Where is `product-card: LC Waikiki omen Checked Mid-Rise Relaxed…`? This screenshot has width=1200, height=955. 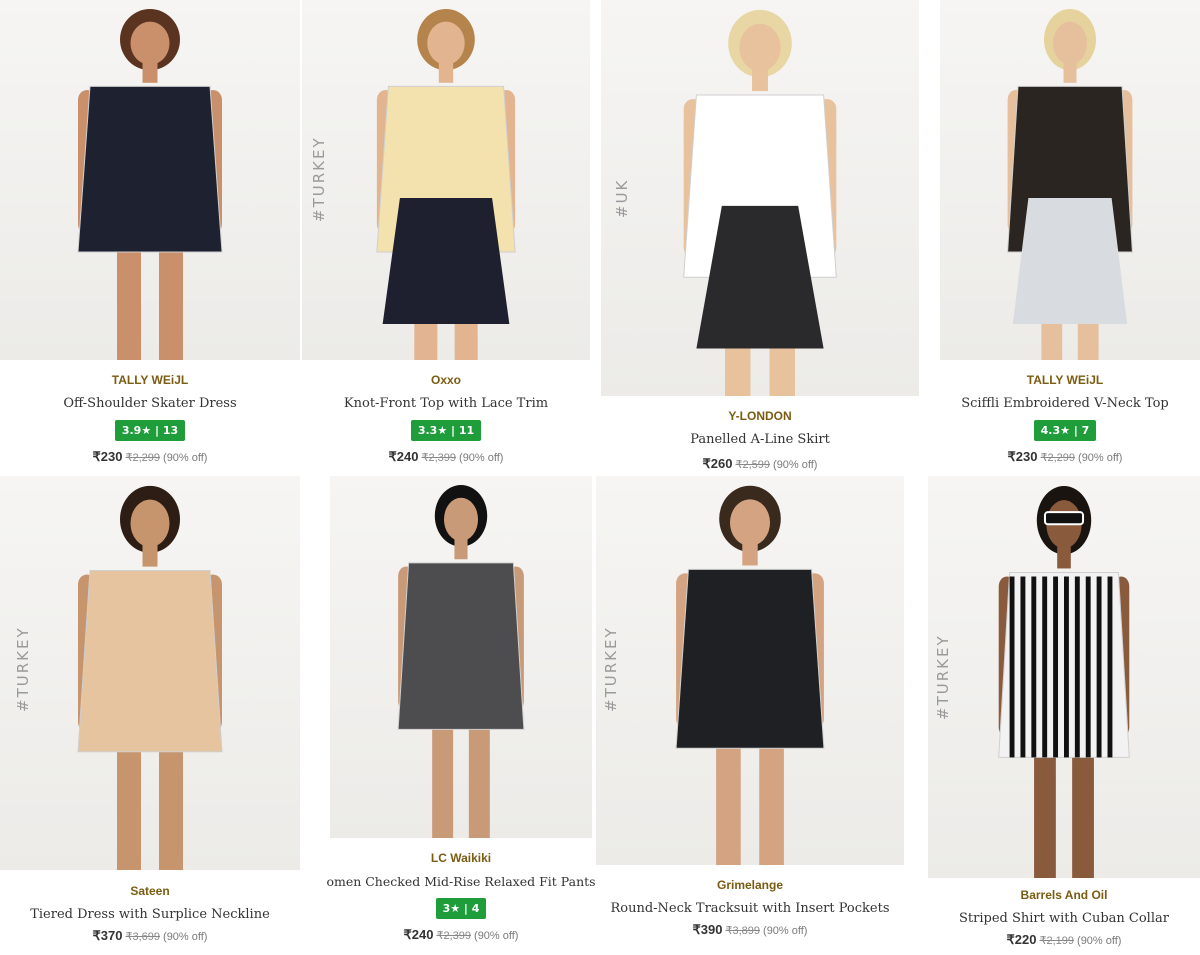
product-card: LC Waikiki omen Checked Mid-Rise Relaxed… is located at coordinates (461, 715).